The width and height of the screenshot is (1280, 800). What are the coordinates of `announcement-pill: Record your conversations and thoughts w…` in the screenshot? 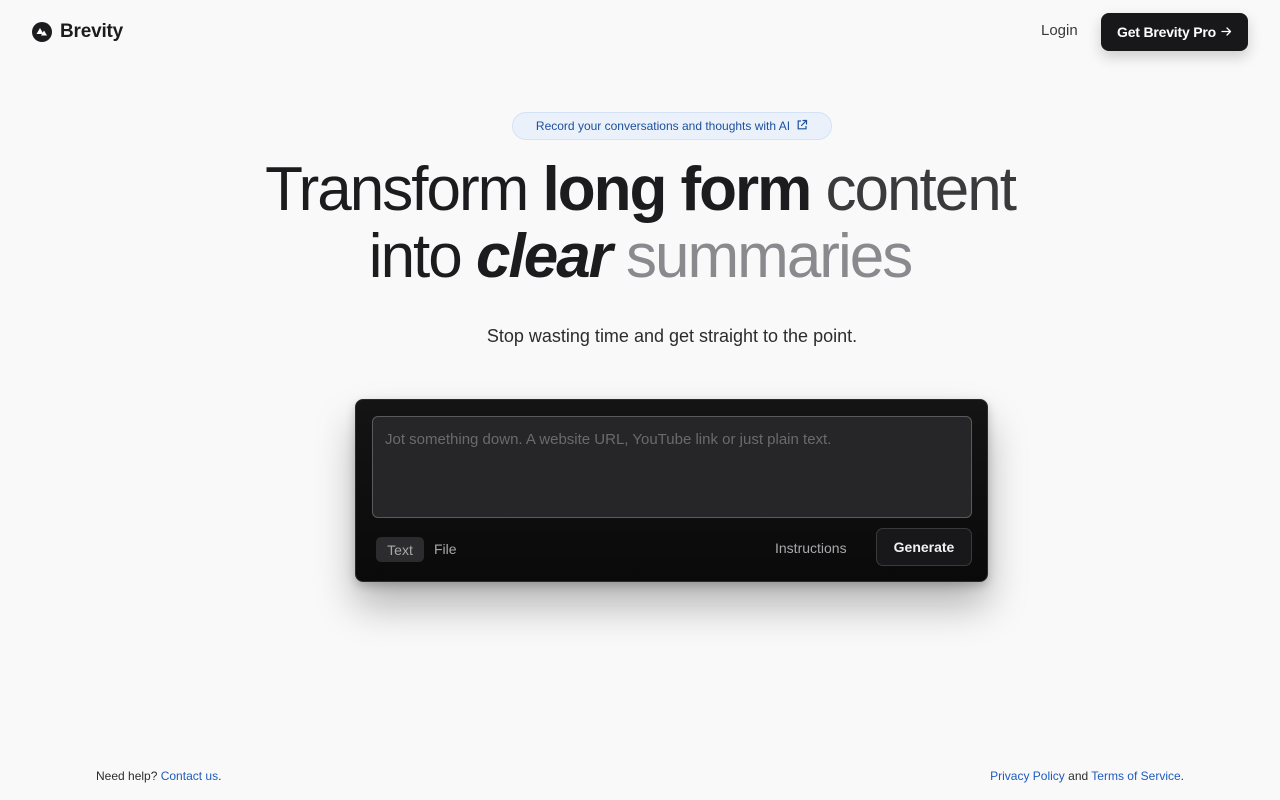 It's located at (672, 126).